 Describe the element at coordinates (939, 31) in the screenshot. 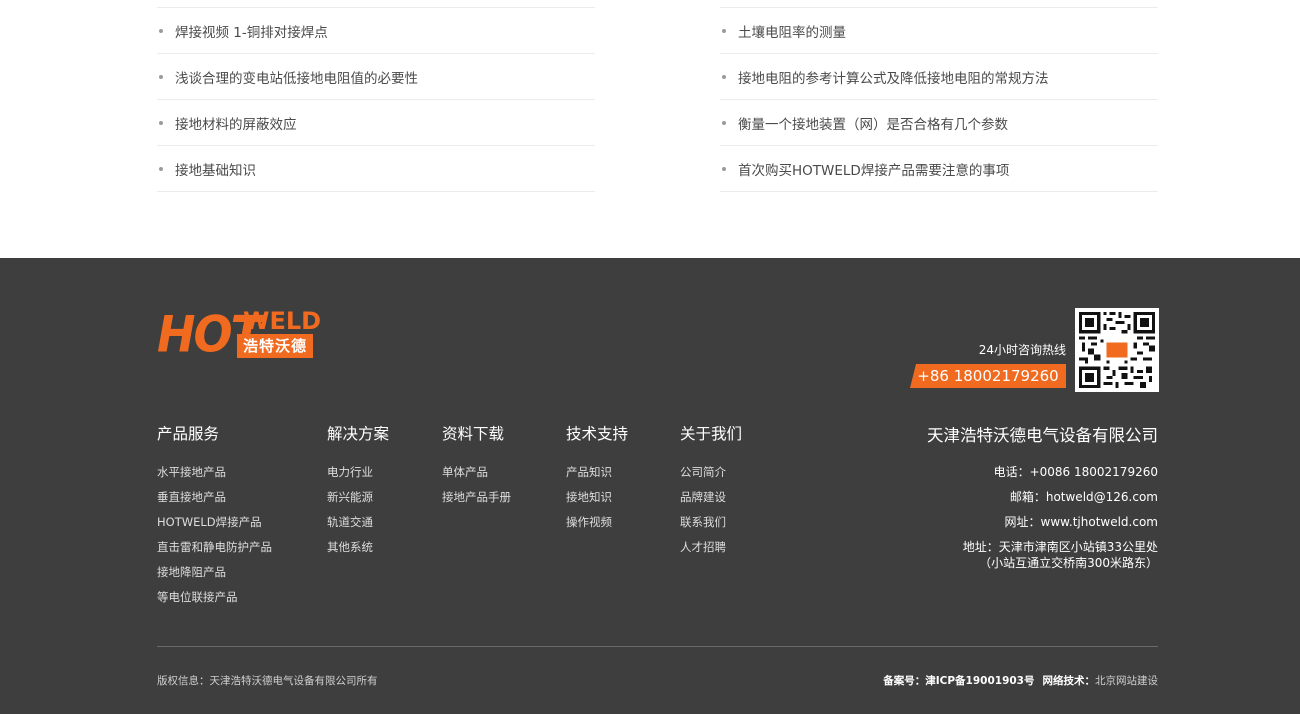

I see `list-item: 土壤电阻率的测量` at that location.